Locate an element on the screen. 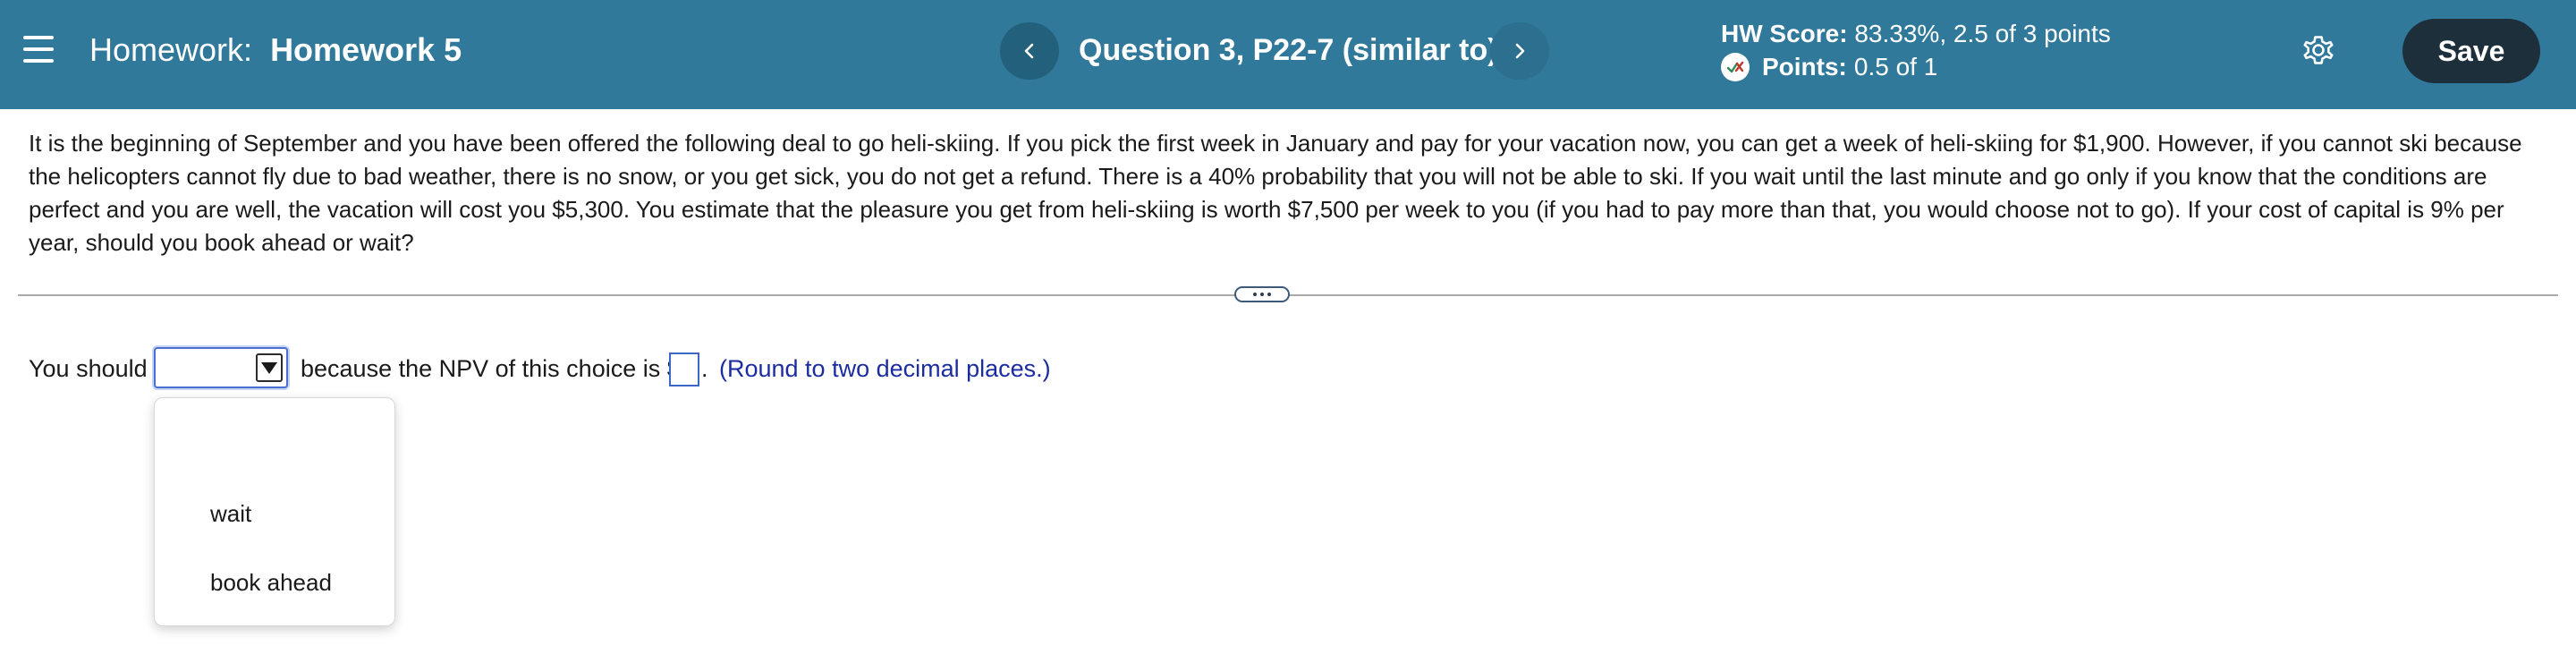  hw-score-value: 83.33%, 2.5 of 3 points is located at coordinates (1982, 34).